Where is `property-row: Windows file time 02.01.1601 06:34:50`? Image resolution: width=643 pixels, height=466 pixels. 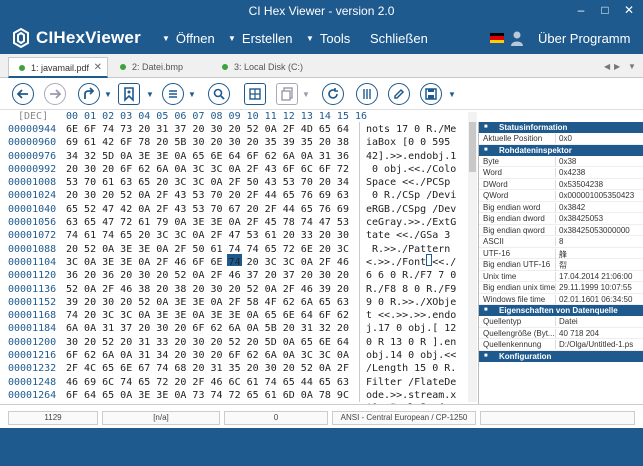 property-row: Windows file time 02.01.1601 06:34:50 is located at coordinates (561, 299).